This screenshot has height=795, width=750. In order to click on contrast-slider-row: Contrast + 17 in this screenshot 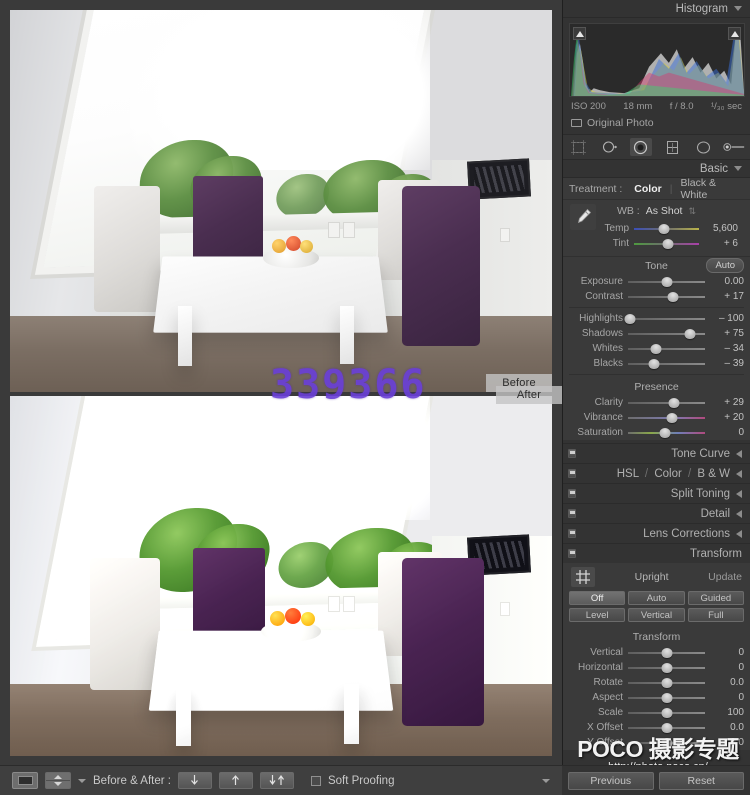, I will do `click(656, 296)`.